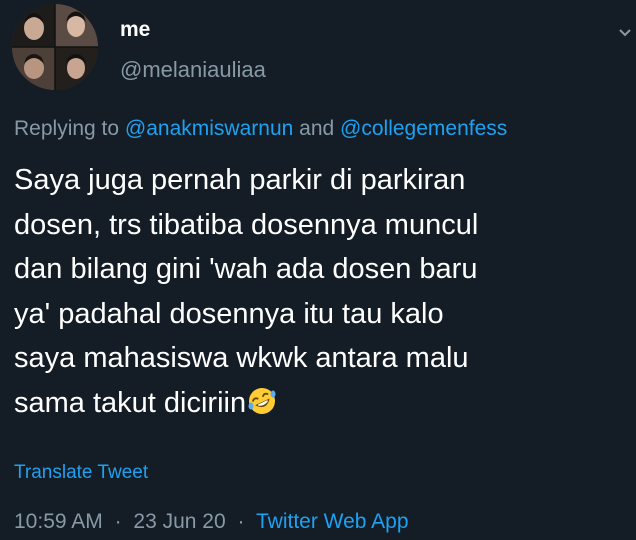  Describe the element at coordinates (67, 128) in the screenshot. I see `reply-prefix: Replying to` at that location.